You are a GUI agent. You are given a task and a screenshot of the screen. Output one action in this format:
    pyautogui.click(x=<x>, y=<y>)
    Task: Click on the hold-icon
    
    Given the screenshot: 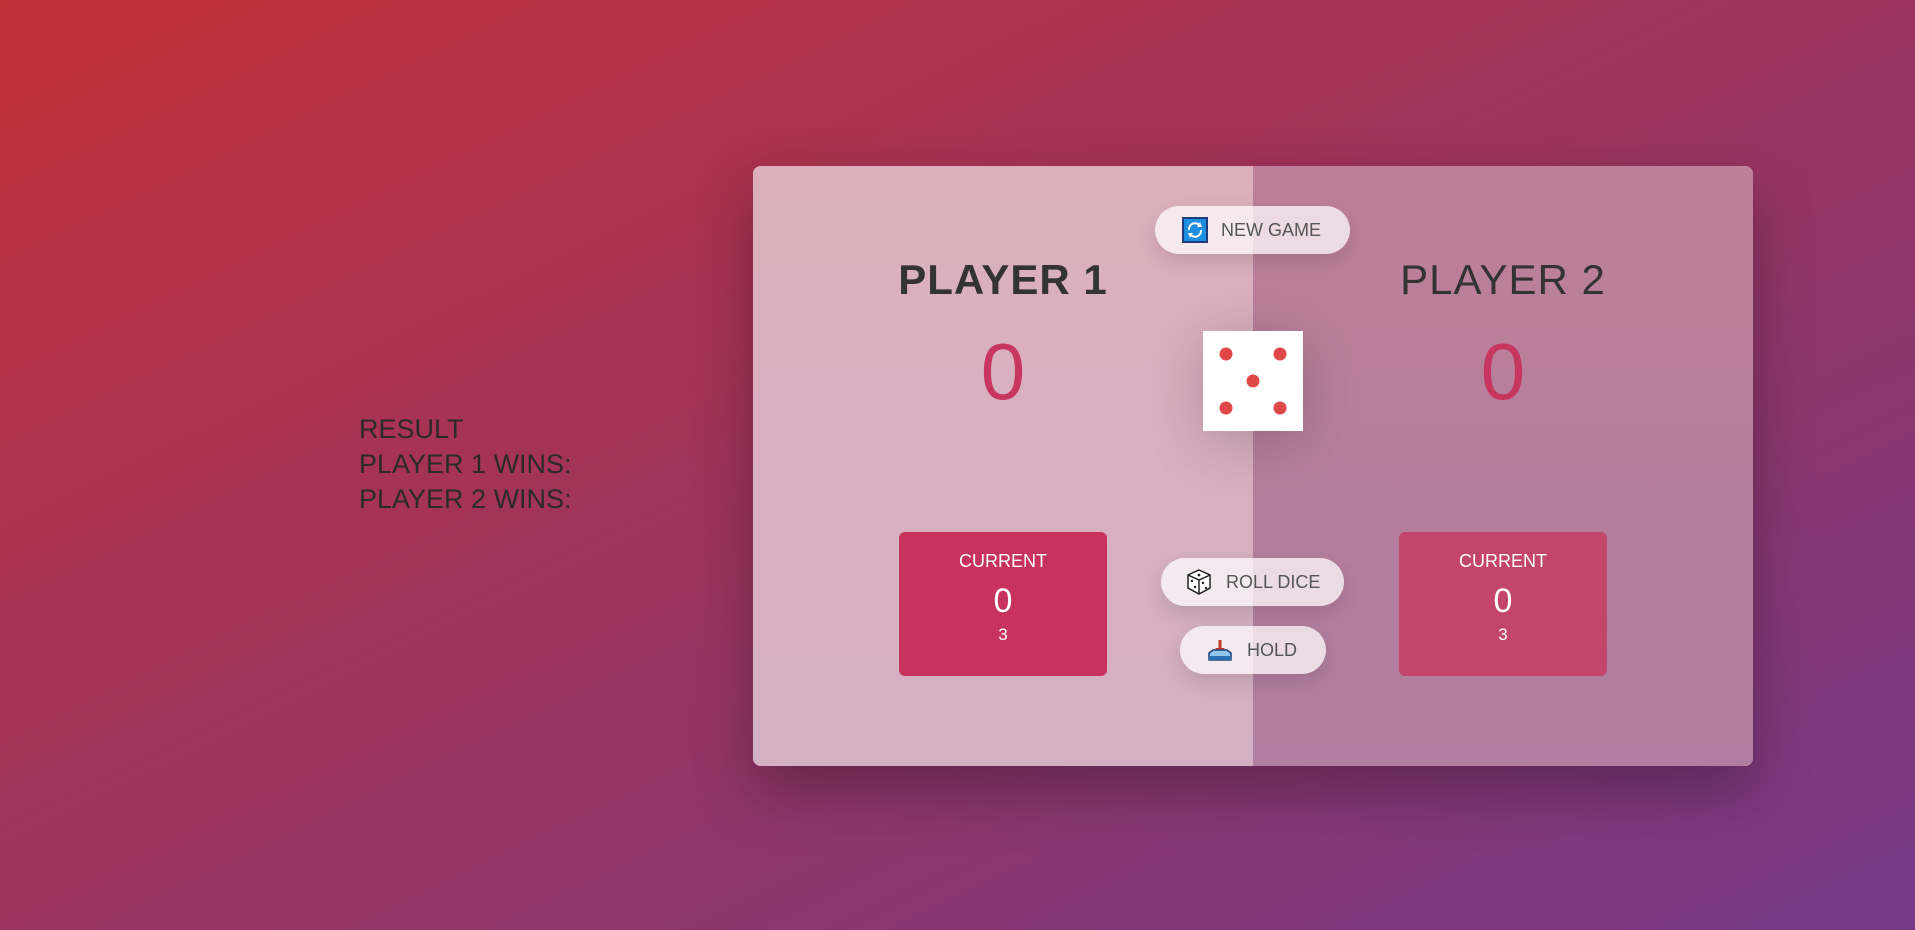 What is the action you would take?
    pyautogui.click(x=1220, y=650)
    